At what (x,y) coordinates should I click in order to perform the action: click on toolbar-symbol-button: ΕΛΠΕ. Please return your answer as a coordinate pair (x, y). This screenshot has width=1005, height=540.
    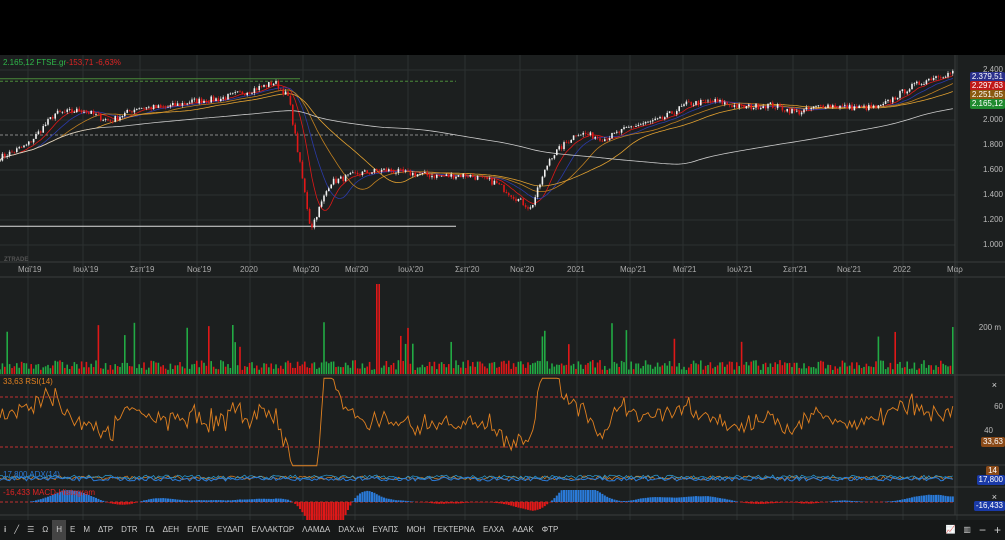
    Looking at the image, I should click on (198, 530).